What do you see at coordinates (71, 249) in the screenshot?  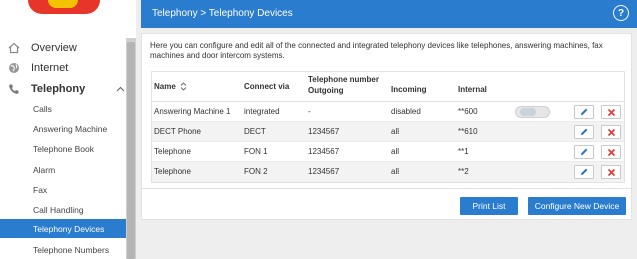 I see `sidebar-item-label: Telephone Numbers` at bounding box center [71, 249].